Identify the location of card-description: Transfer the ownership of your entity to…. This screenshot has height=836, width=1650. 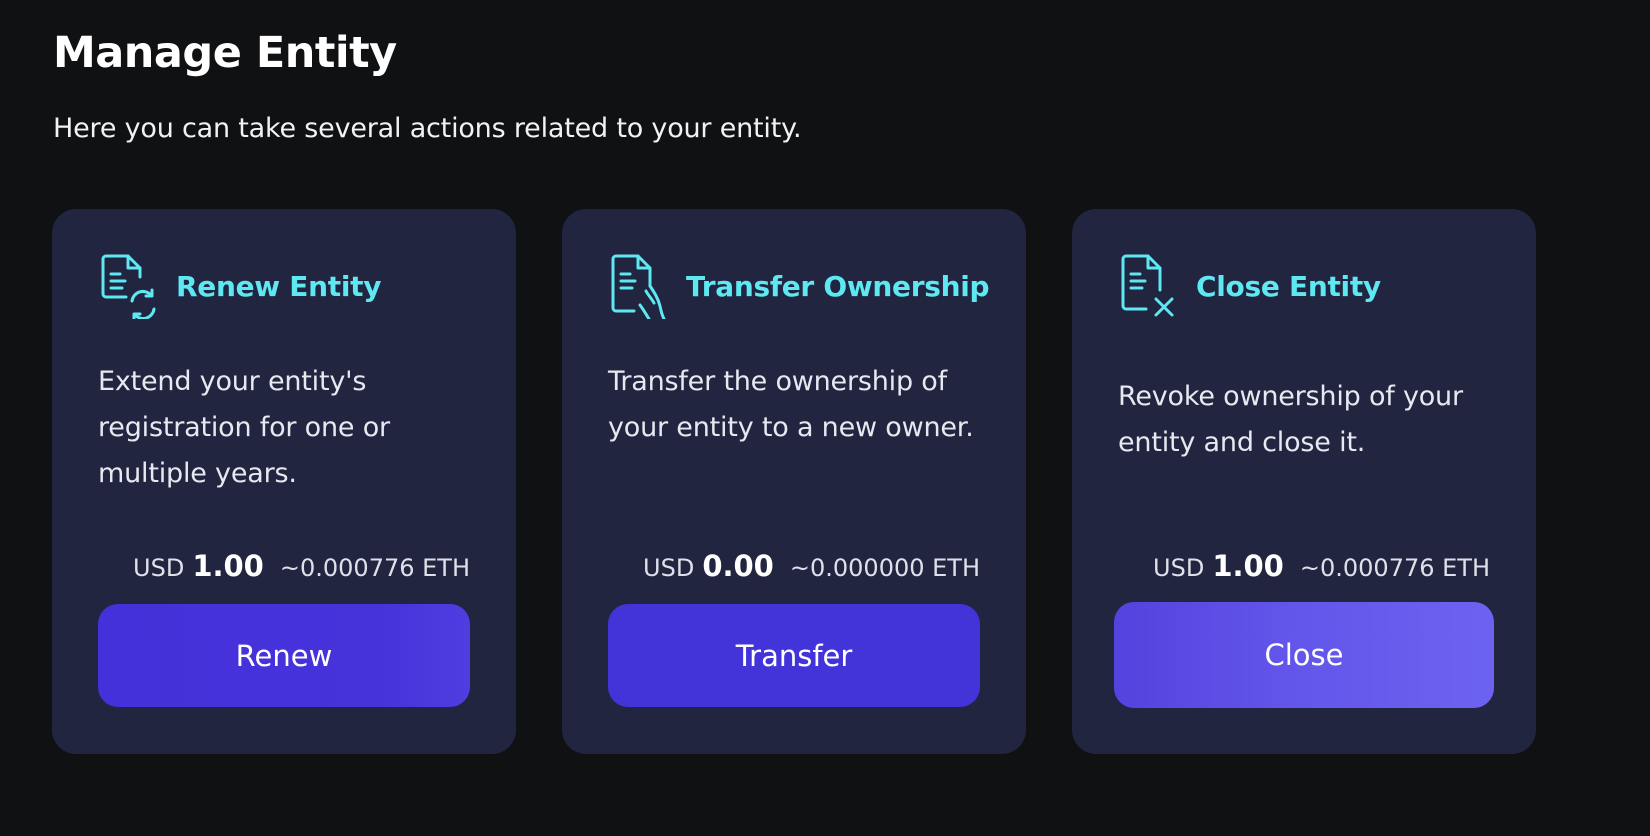
(791, 404).